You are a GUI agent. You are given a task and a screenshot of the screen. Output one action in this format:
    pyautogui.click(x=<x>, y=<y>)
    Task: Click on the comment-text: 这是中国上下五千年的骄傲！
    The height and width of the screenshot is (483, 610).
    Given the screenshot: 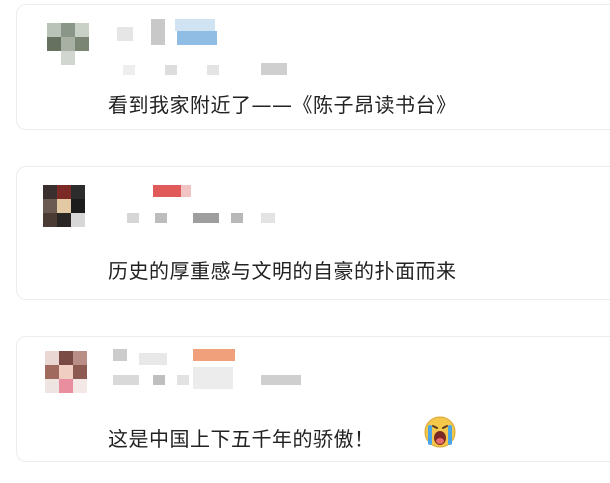 What is the action you would take?
    pyautogui.click(x=241, y=439)
    